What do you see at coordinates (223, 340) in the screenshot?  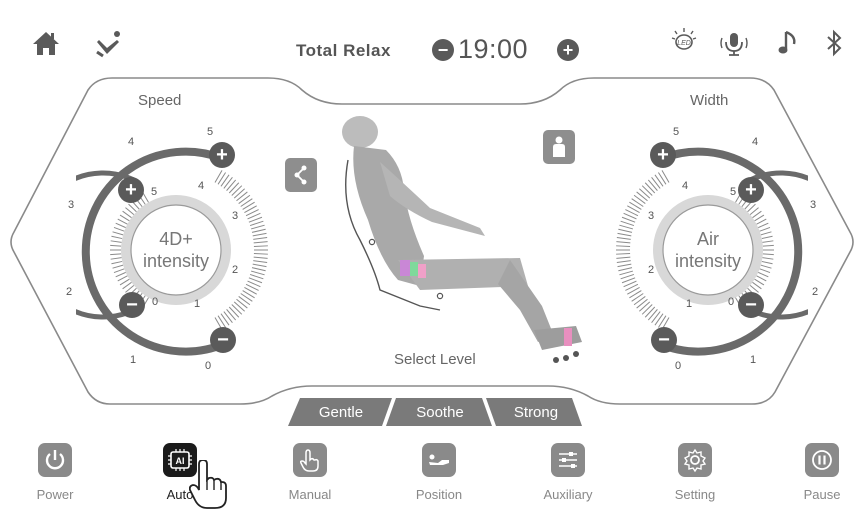 I see `speed-outer-minus-button: −` at bounding box center [223, 340].